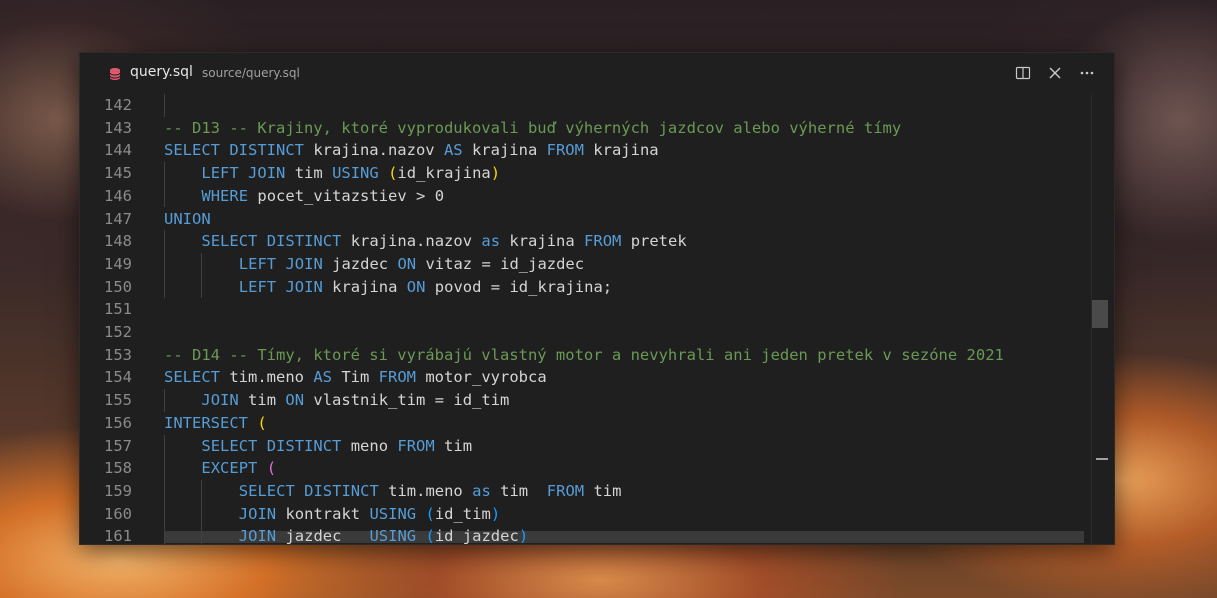 This screenshot has height=598, width=1217. What do you see at coordinates (118, 309) in the screenshot?
I see `line-number: 151` at bounding box center [118, 309].